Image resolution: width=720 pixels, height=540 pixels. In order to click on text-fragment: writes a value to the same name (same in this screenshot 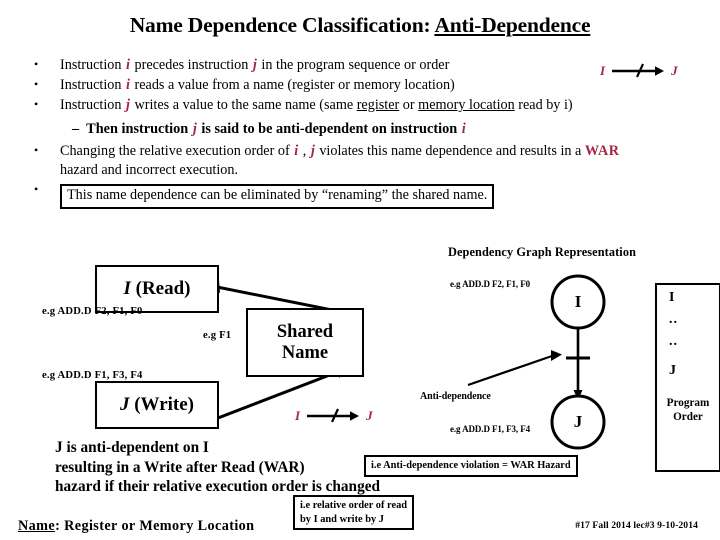, I will do `click(243, 104)`.